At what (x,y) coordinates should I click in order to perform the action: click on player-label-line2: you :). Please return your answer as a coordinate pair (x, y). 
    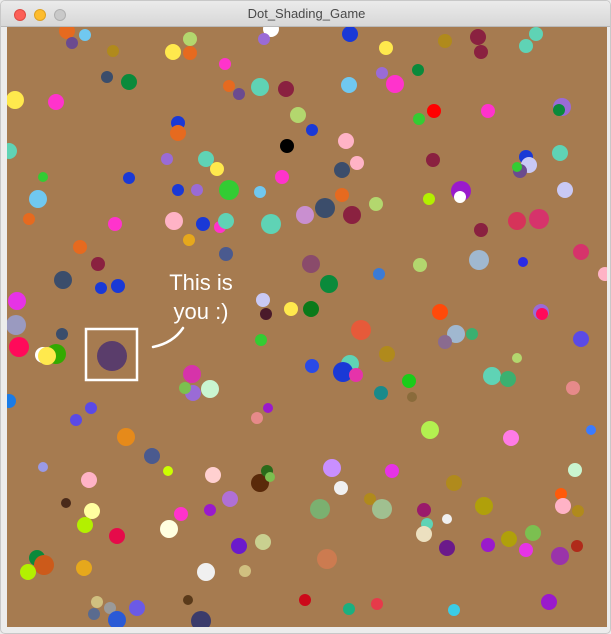
    Looking at the image, I should click on (201, 311).